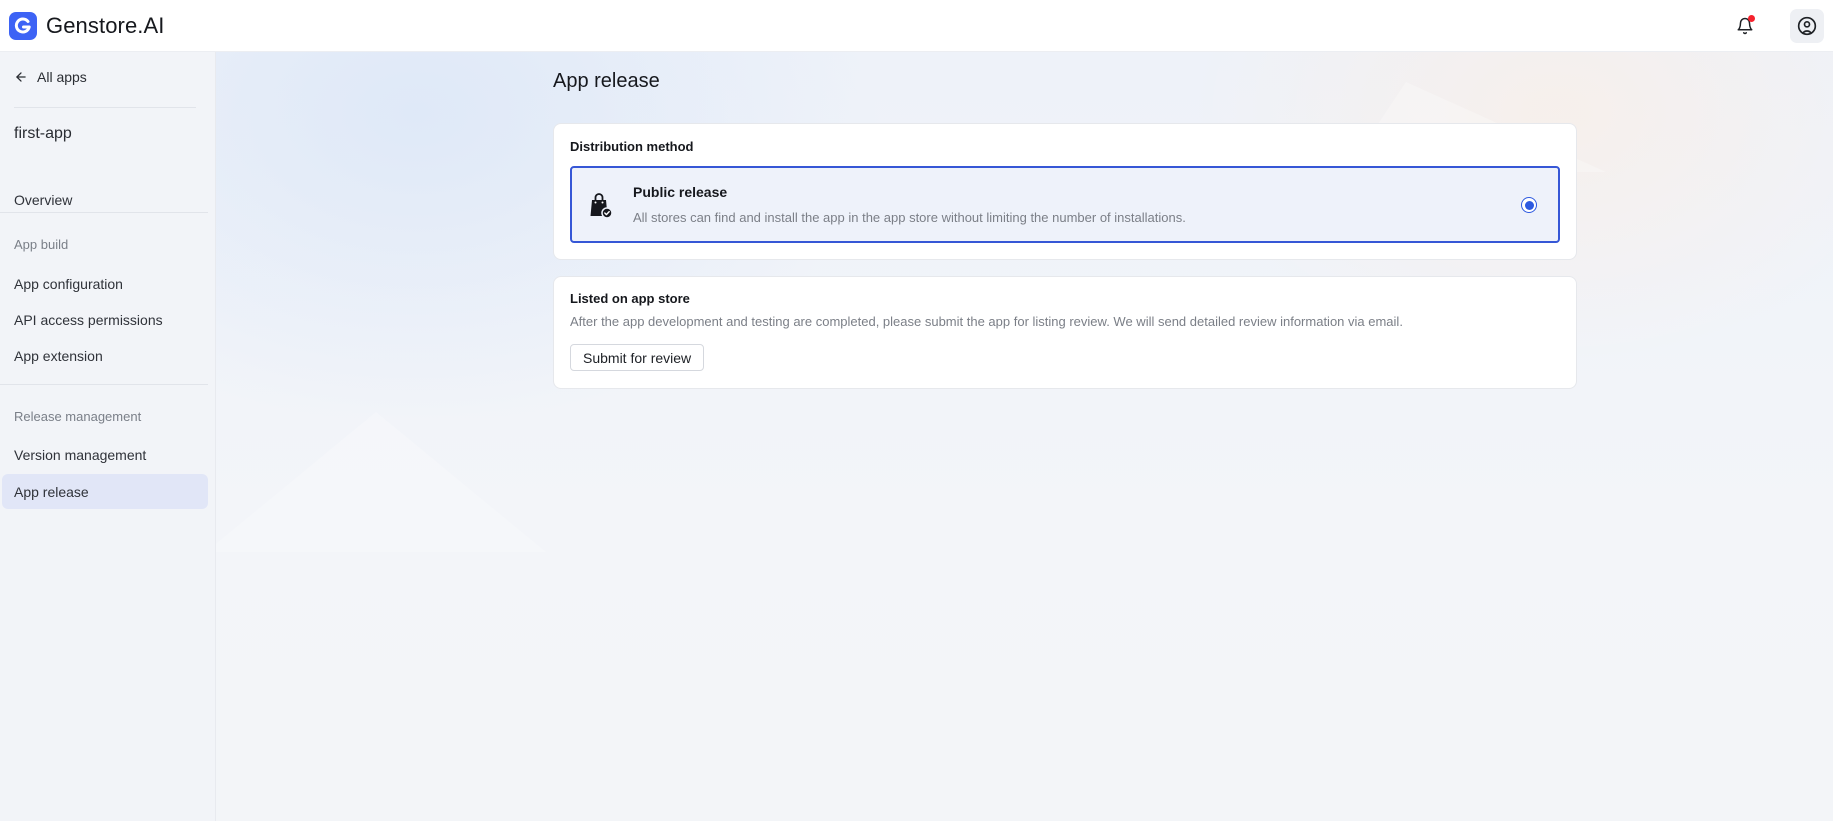  I want to click on top-bar: Genstore.AI, so click(916, 26).